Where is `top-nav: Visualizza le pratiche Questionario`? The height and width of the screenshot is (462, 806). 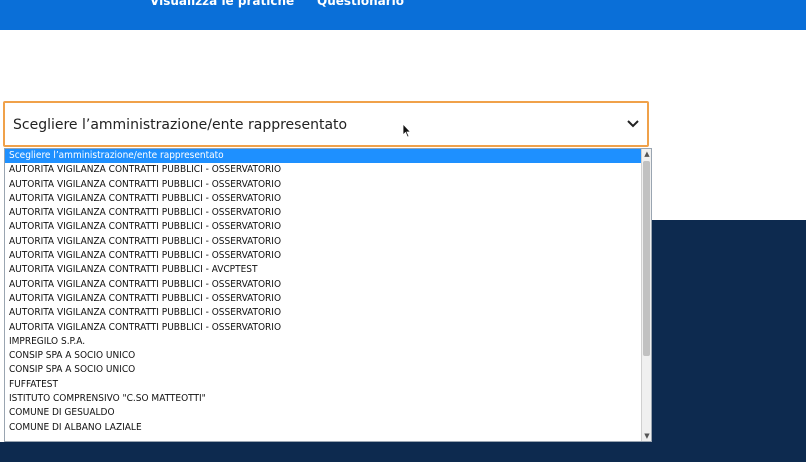
top-nav: Visualizza le pratiche Questionario is located at coordinates (403, 15).